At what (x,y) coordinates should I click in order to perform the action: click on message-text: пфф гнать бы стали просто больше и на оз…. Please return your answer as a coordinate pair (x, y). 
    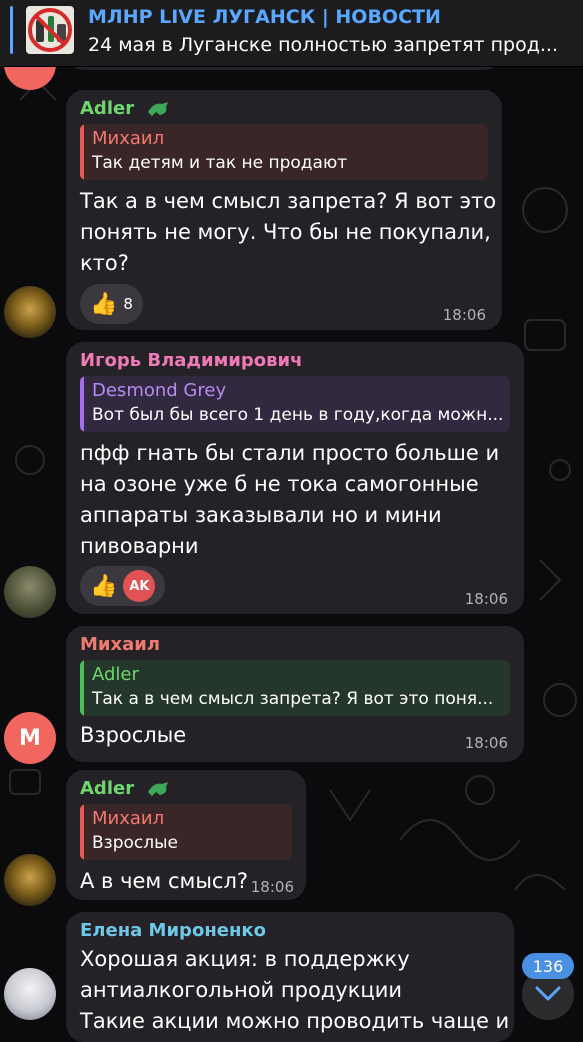
    Looking at the image, I should click on (290, 499).